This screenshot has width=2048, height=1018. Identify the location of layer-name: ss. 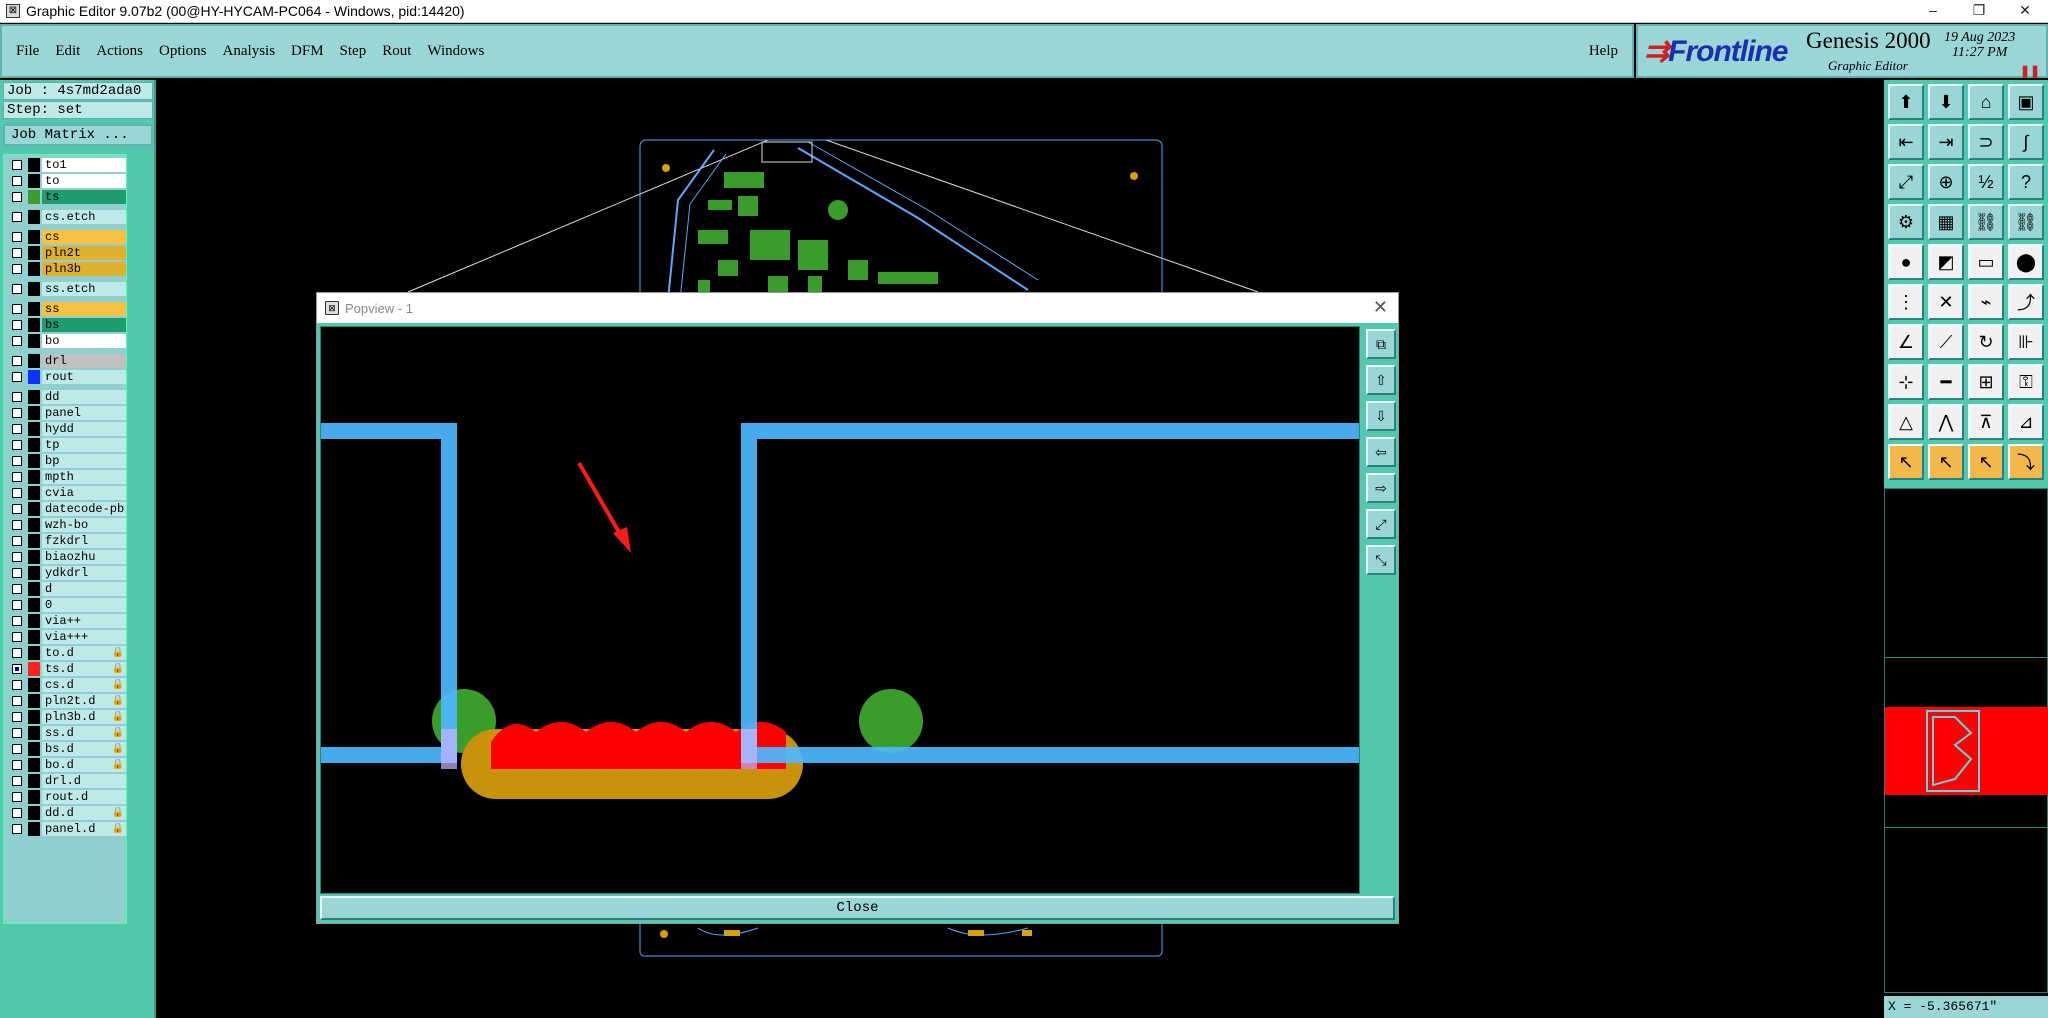
(84, 309).